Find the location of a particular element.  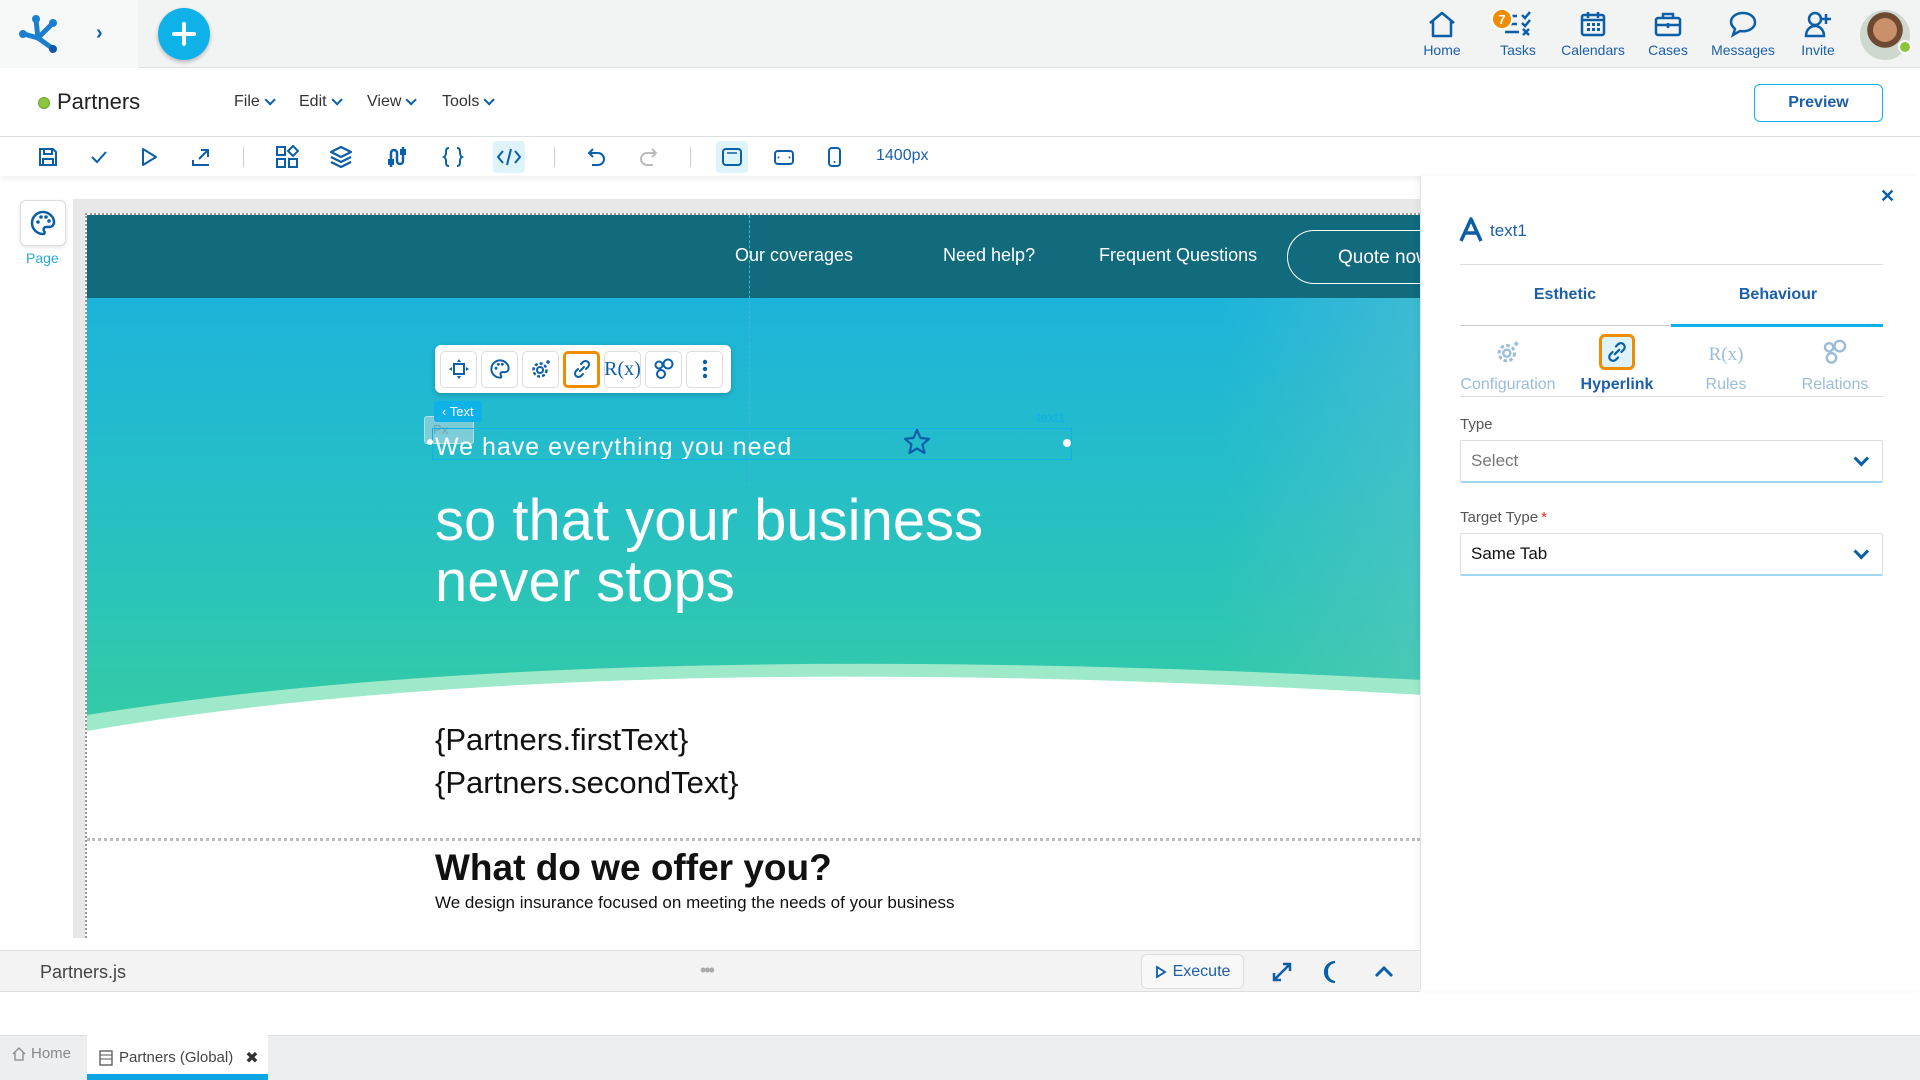

offer-heading: What do we offer you? is located at coordinates (633, 868).